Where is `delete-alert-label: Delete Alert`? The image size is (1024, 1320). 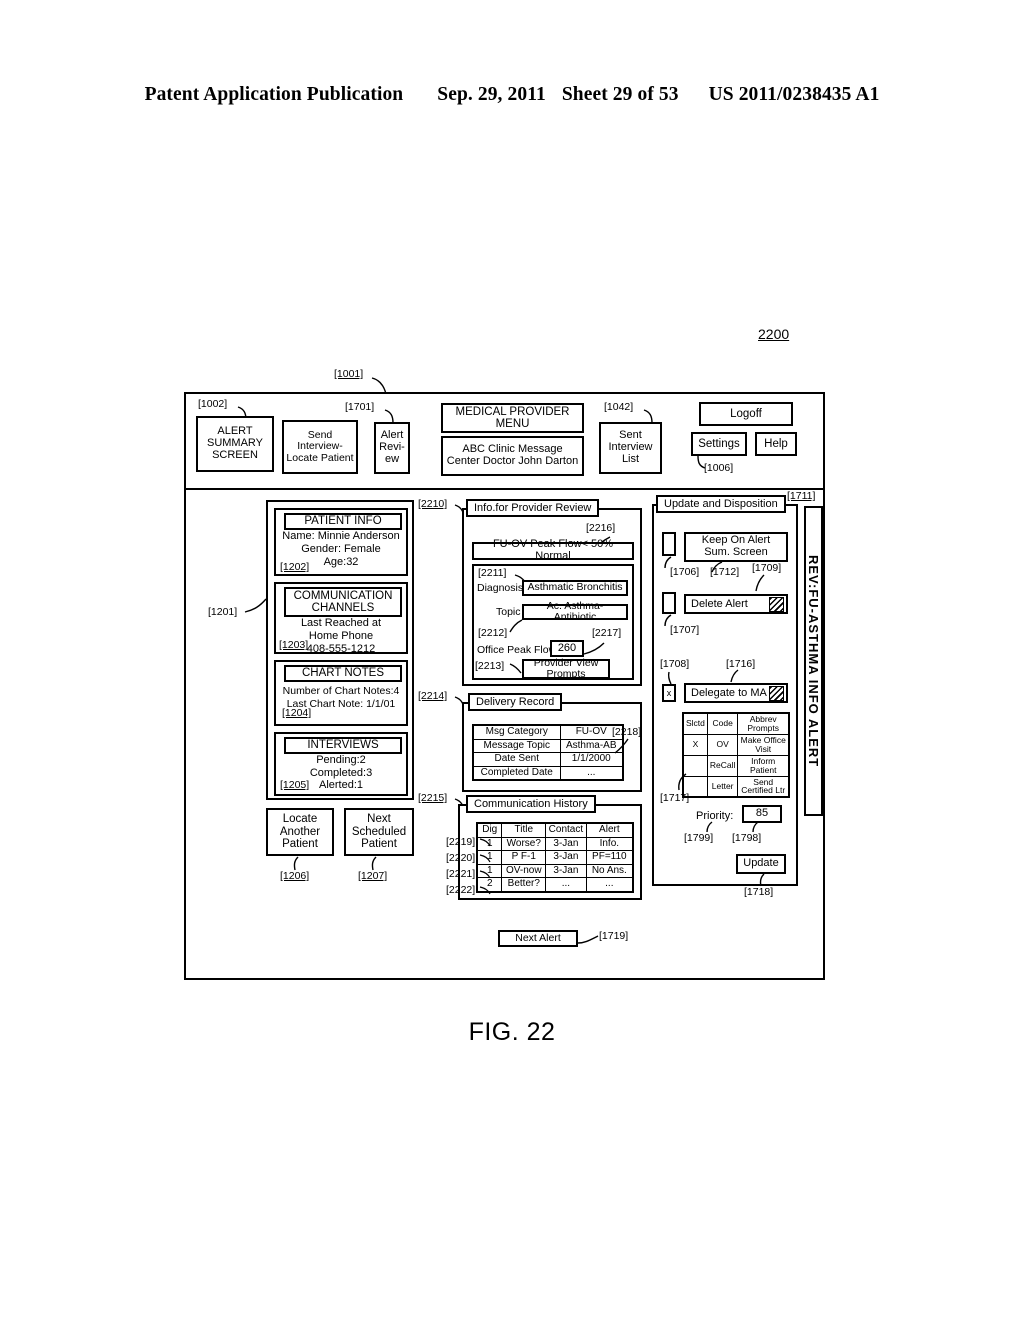 delete-alert-label: Delete Alert is located at coordinates (719, 604).